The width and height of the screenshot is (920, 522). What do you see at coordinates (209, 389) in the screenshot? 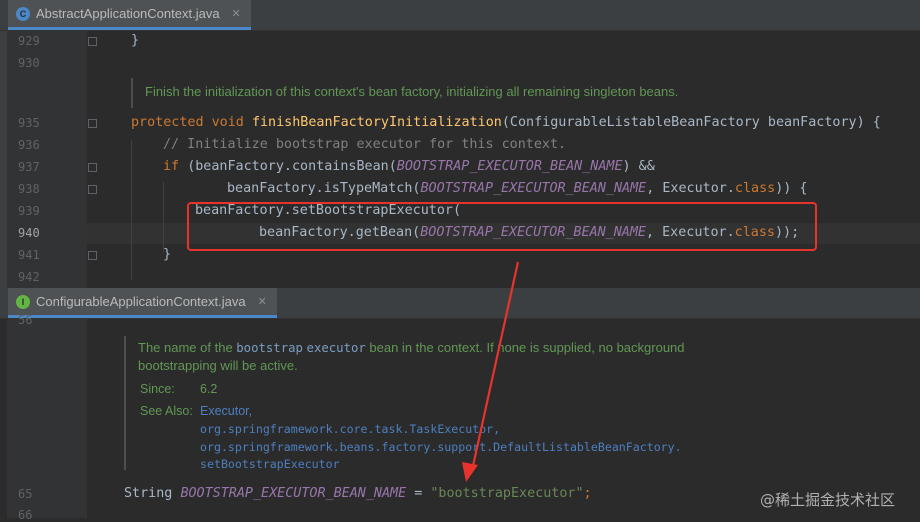
I see `doc-since-value: 6.2` at bounding box center [209, 389].